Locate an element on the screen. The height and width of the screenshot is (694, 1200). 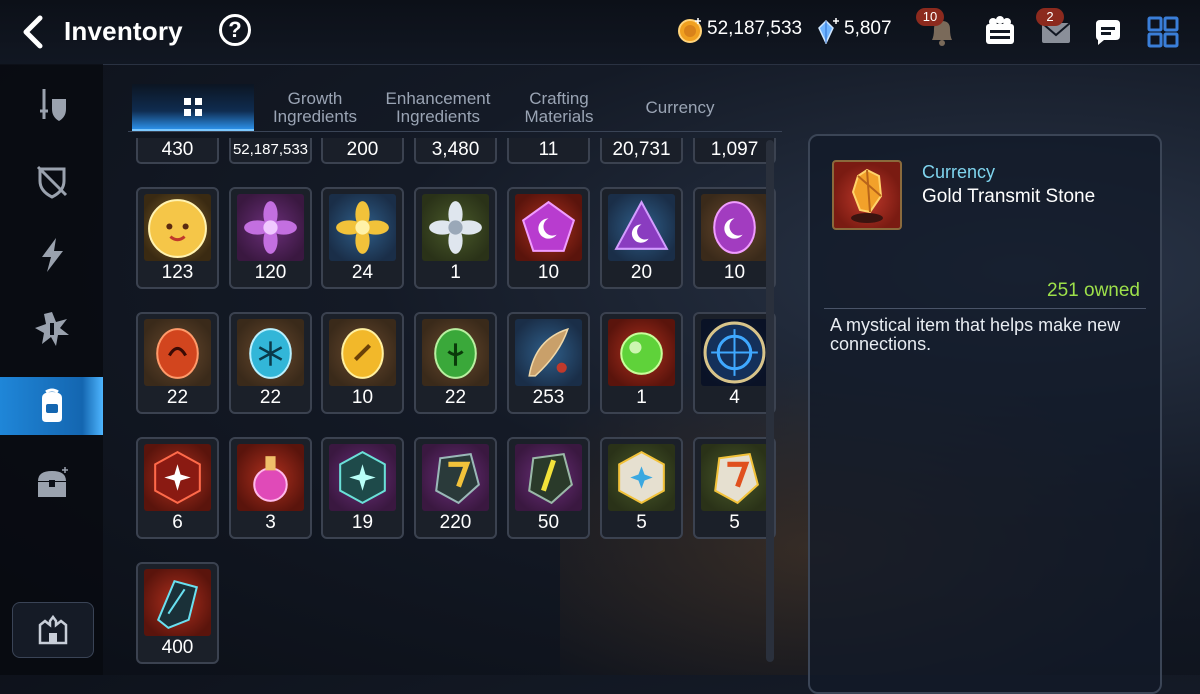
feather-charm-icon is located at coordinates (548, 352).